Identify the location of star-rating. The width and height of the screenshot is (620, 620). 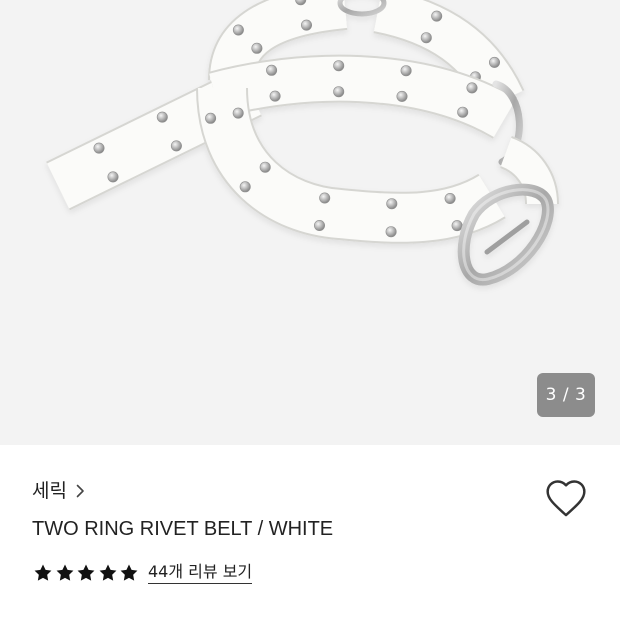
(86, 573).